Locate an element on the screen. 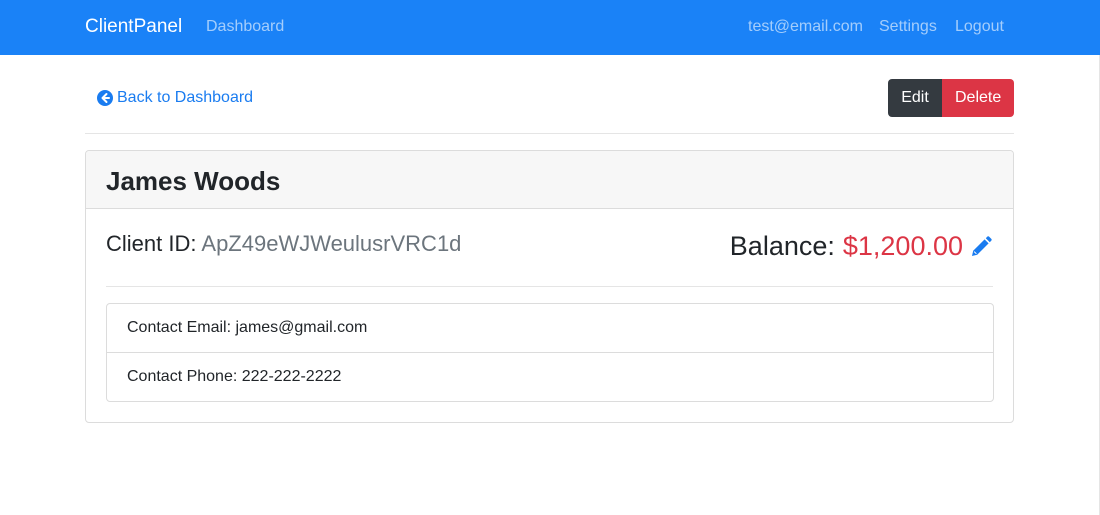  brand-link: ClientPanel is located at coordinates (133, 27).